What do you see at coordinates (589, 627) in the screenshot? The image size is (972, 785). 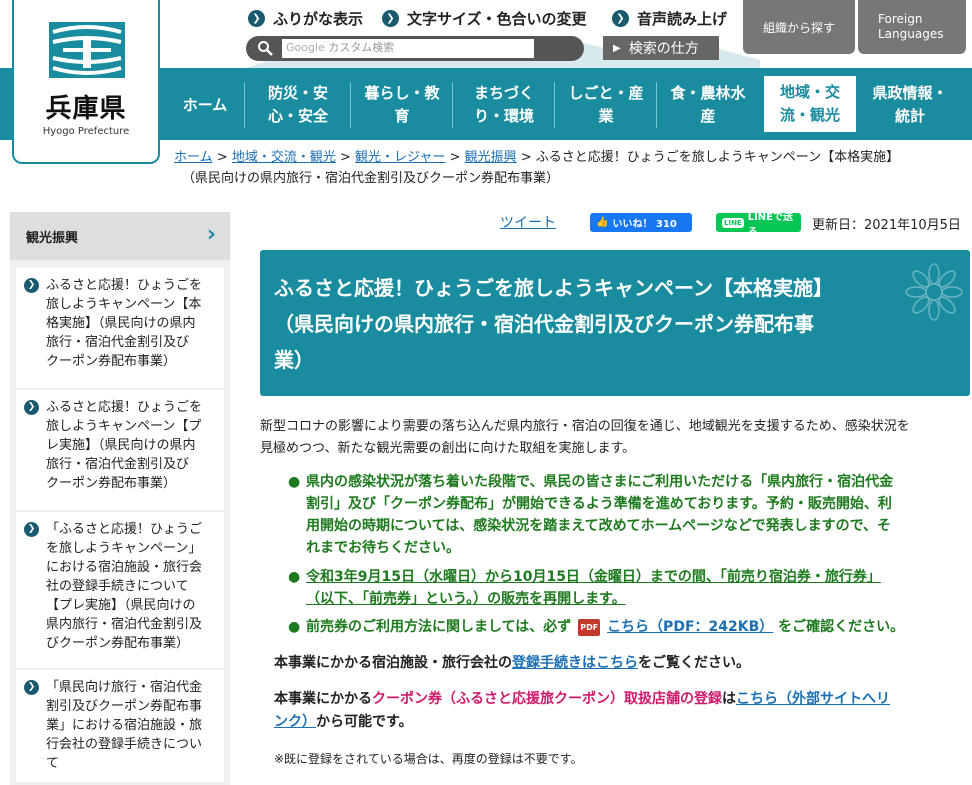 I see `pdf-icon: PDF` at bounding box center [589, 627].